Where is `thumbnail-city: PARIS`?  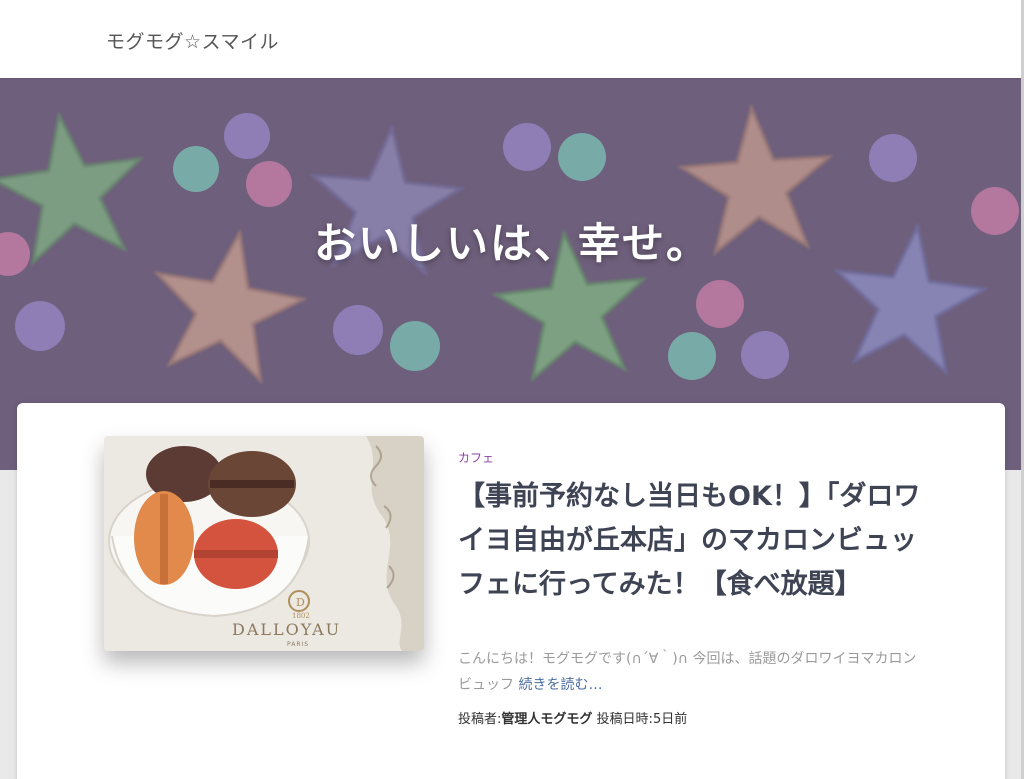
thumbnail-city: PARIS is located at coordinates (298, 644).